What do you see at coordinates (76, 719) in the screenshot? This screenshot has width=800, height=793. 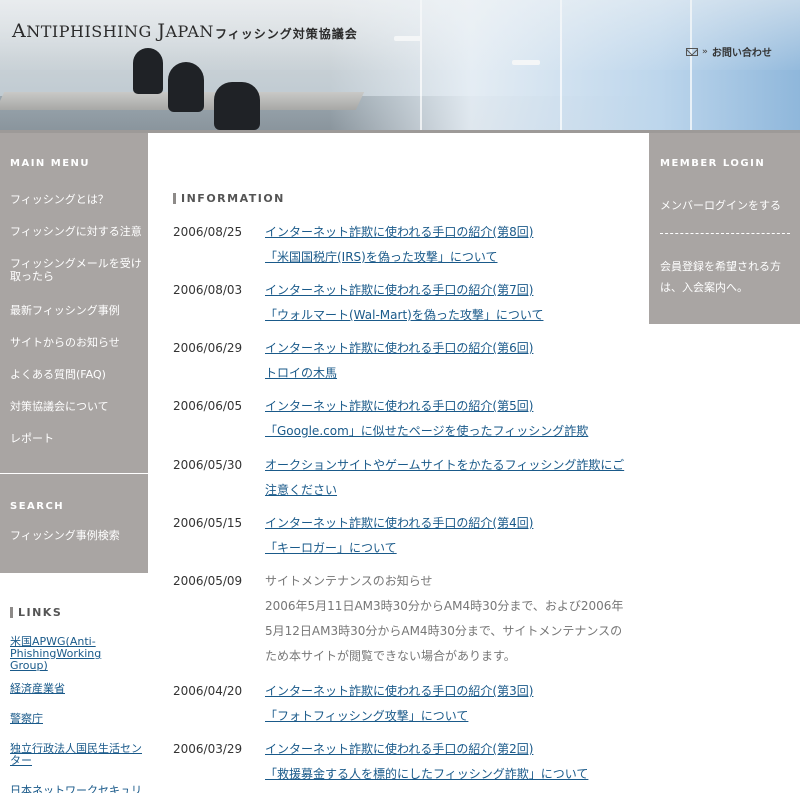 I see `link-npa: 警察庁` at bounding box center [76, 719].